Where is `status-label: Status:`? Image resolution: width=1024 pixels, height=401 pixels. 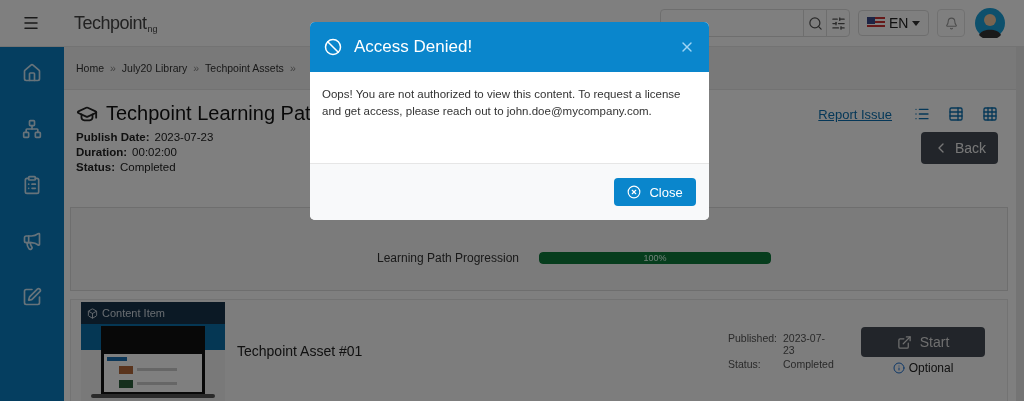 status-label: Status: is located at coordinates (745, 364).